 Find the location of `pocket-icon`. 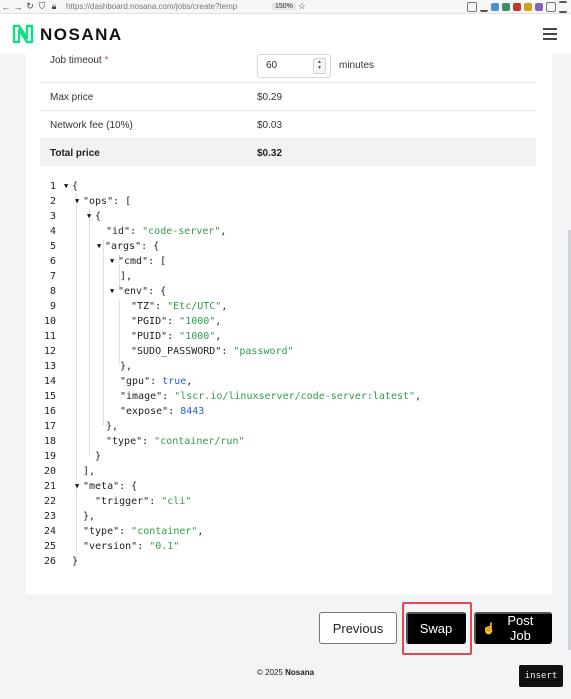

pocket-icon is located at coordinates (472, 6).